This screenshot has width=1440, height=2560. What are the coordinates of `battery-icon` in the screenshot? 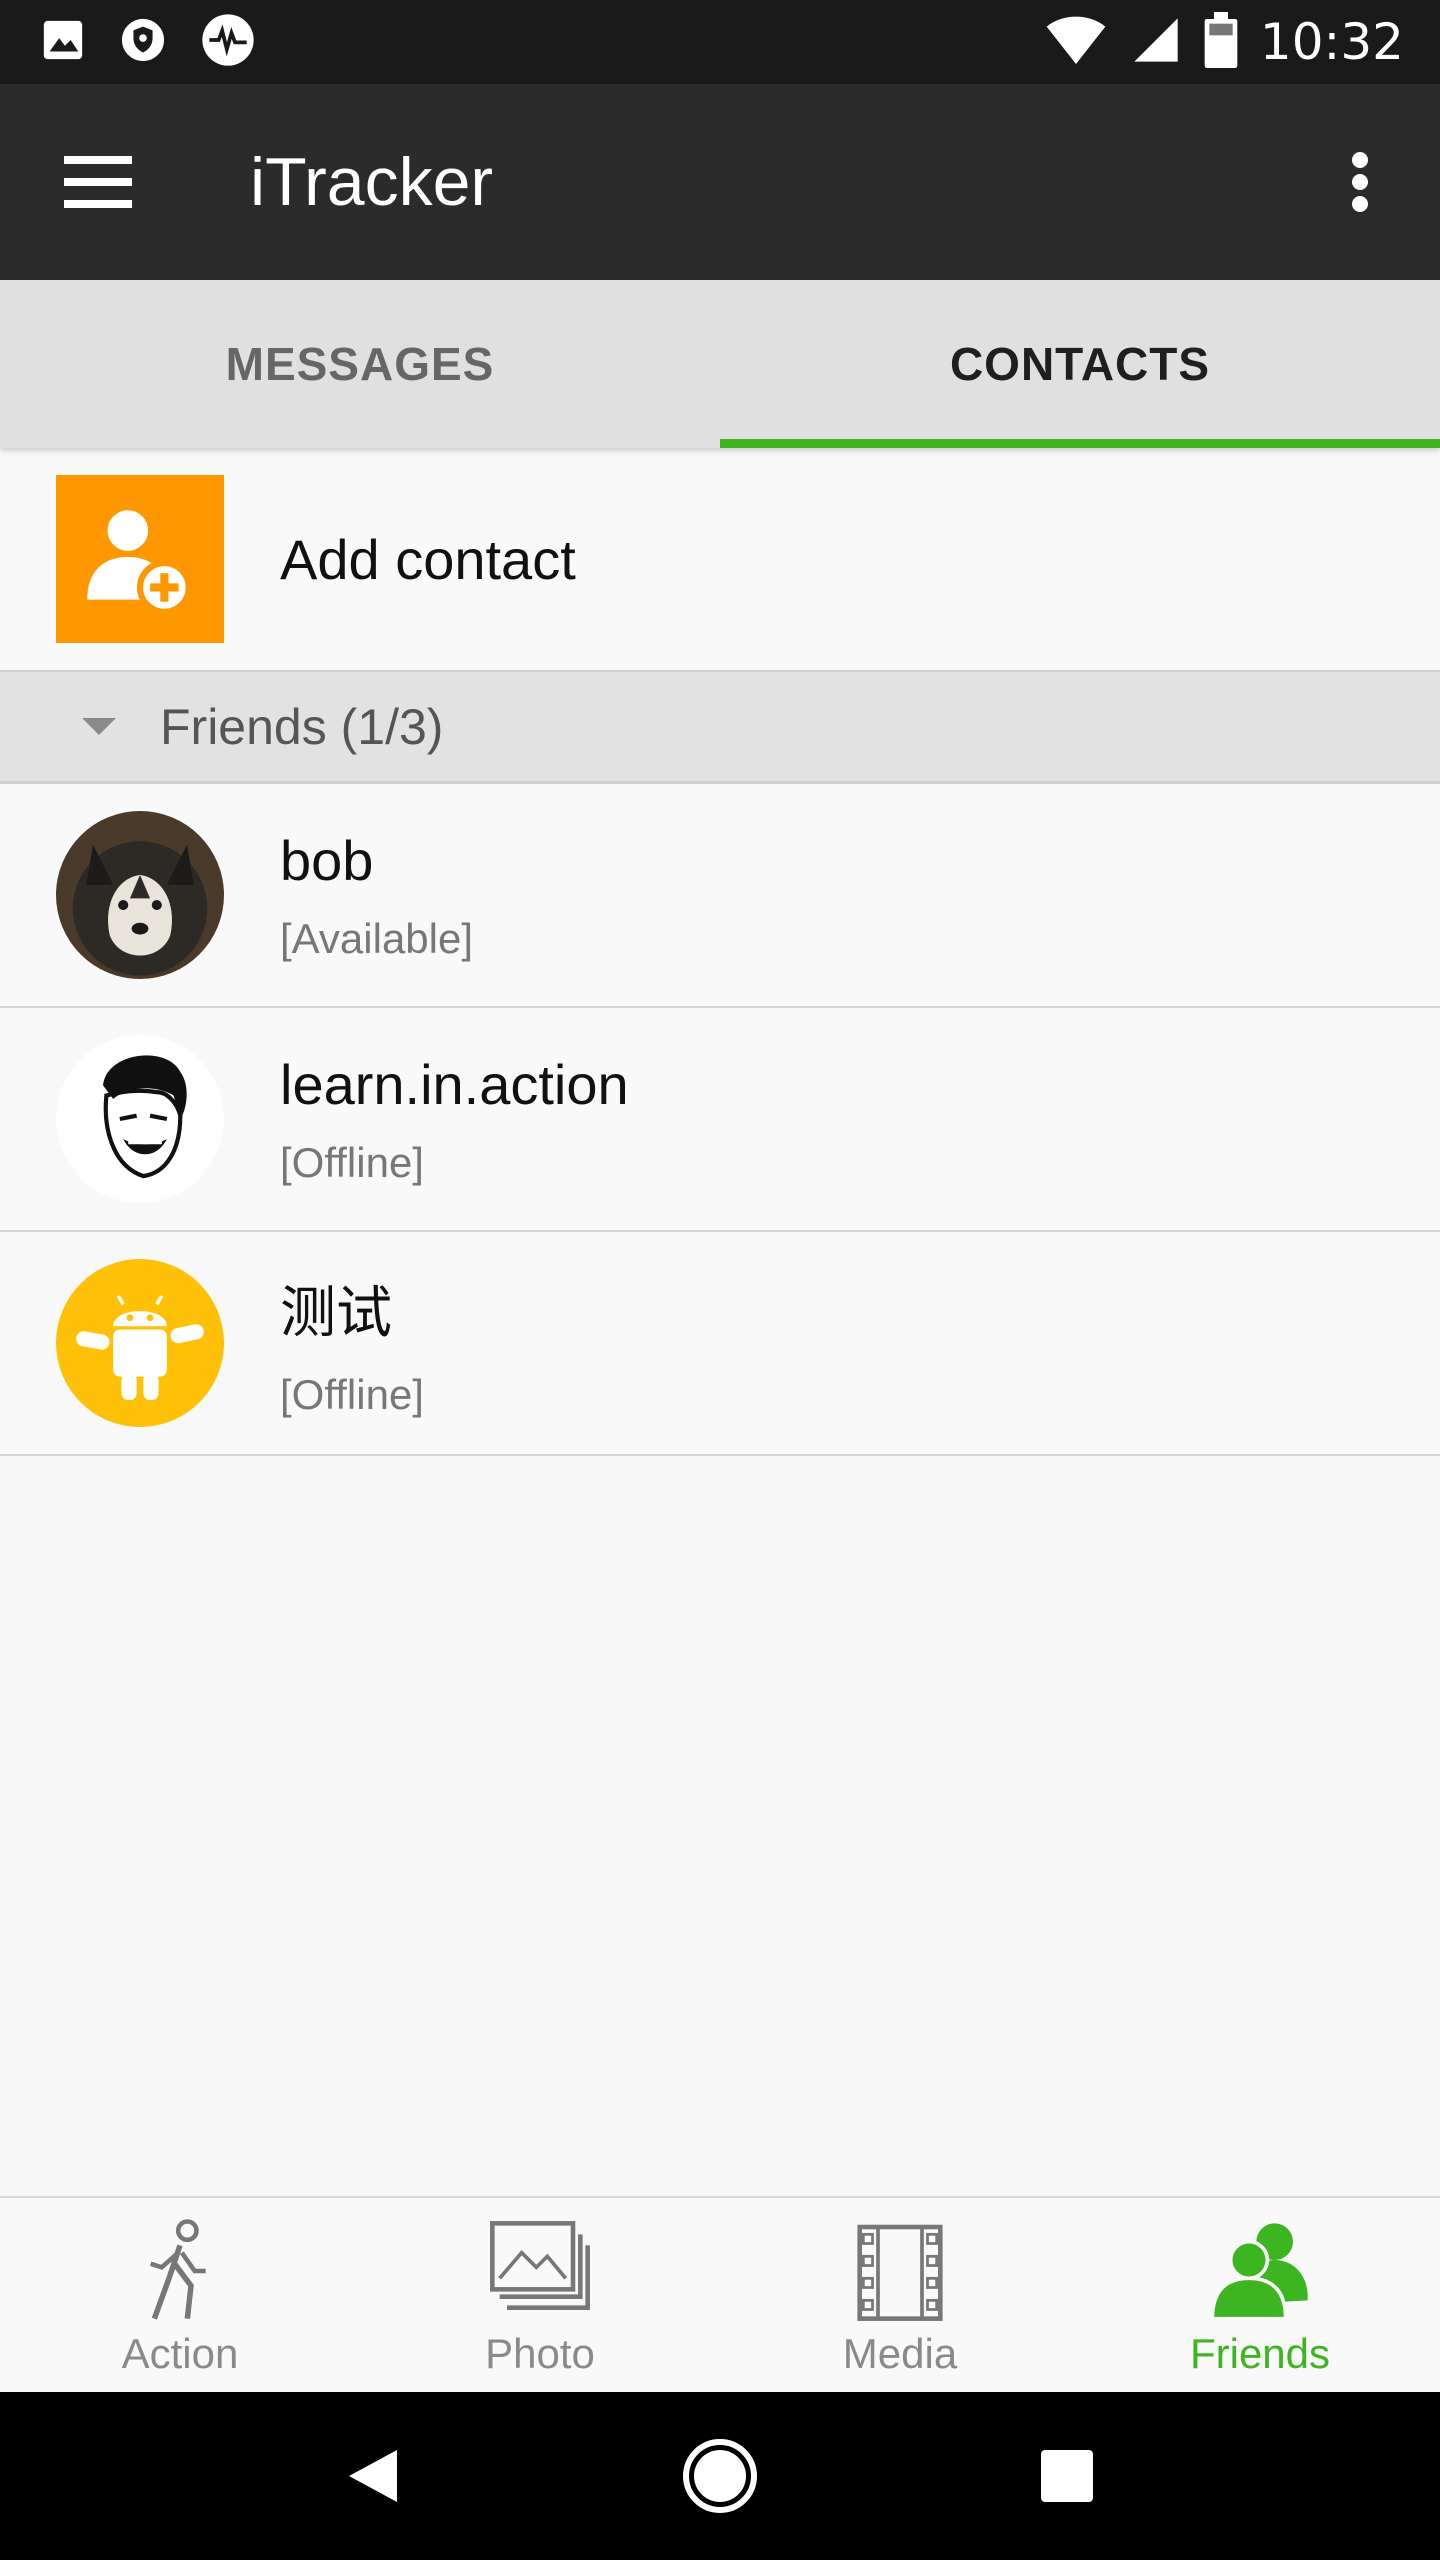 It's located at (1221, 42).